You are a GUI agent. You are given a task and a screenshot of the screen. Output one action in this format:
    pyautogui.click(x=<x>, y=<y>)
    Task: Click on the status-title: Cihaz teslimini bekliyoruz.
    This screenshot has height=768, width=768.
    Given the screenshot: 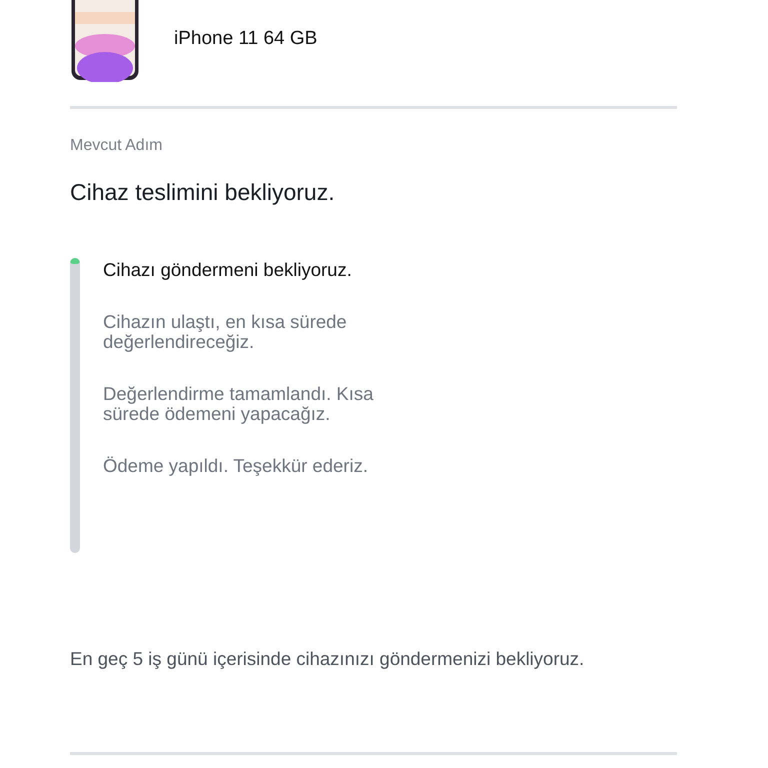 What is the action you would take?
    pyautogui.click(x=203, y=192)
    